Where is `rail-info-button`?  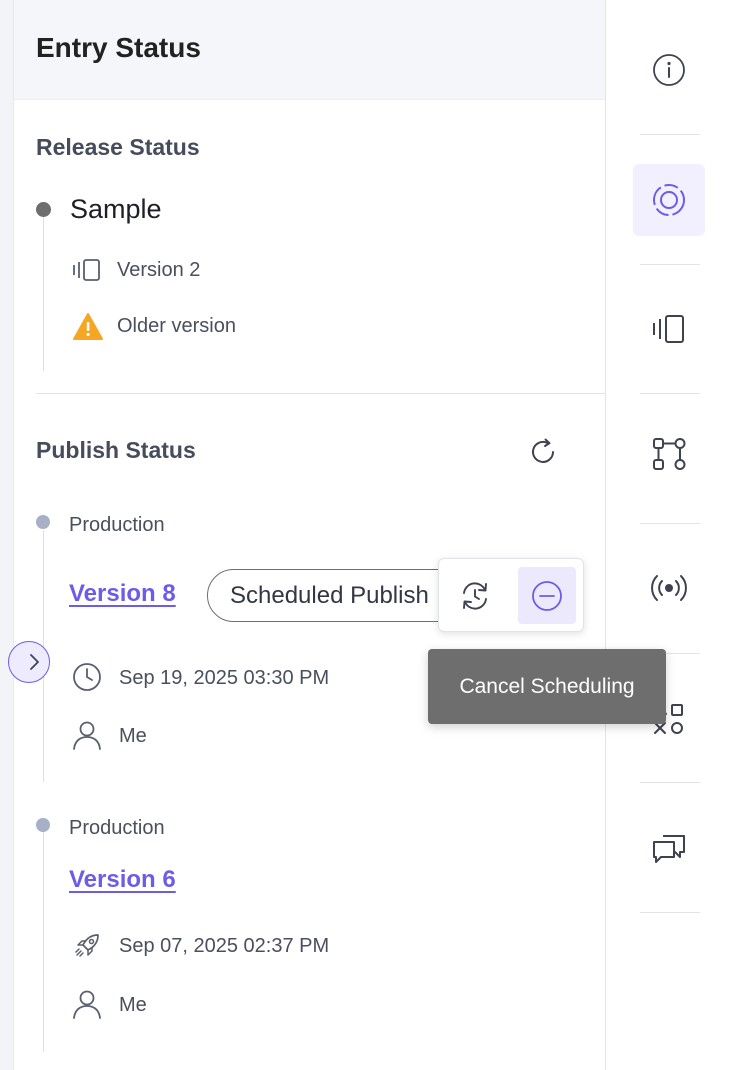 rail-info-button is located at coordinates (669, 70).